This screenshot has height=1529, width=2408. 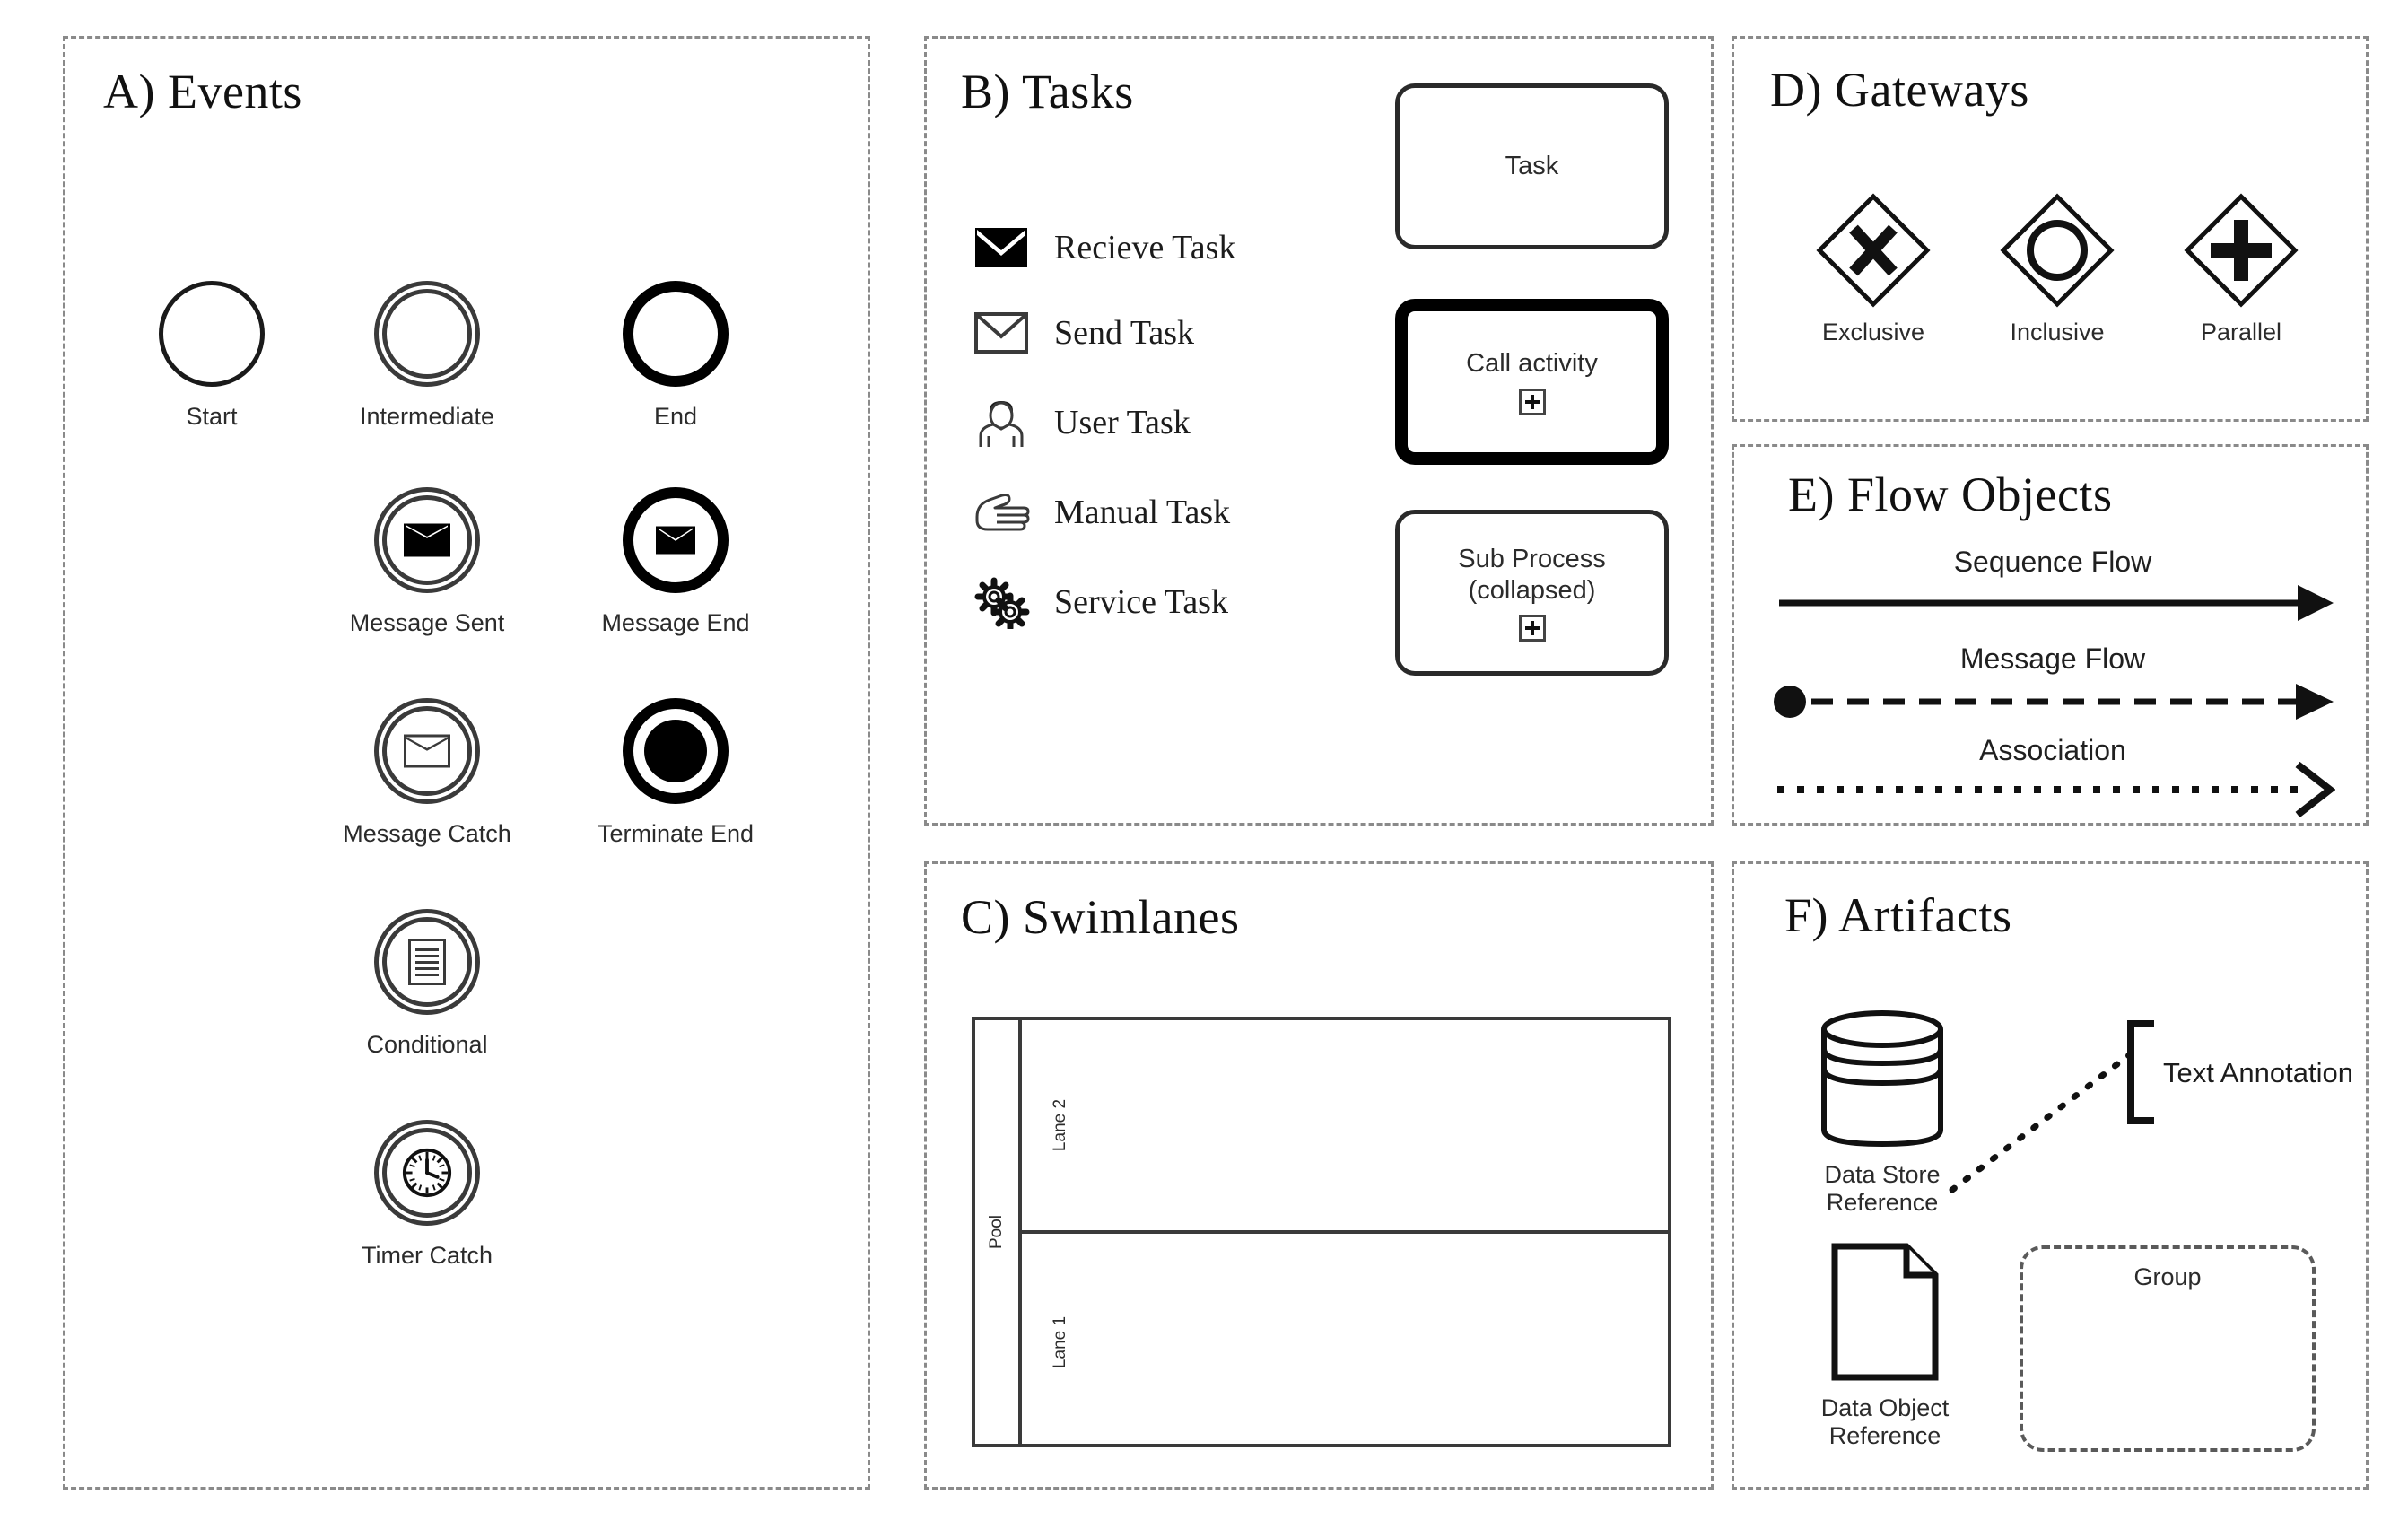 I want to click on task-box-sub-process: Sub Process (collapsed), so click(x=1532, y=593).